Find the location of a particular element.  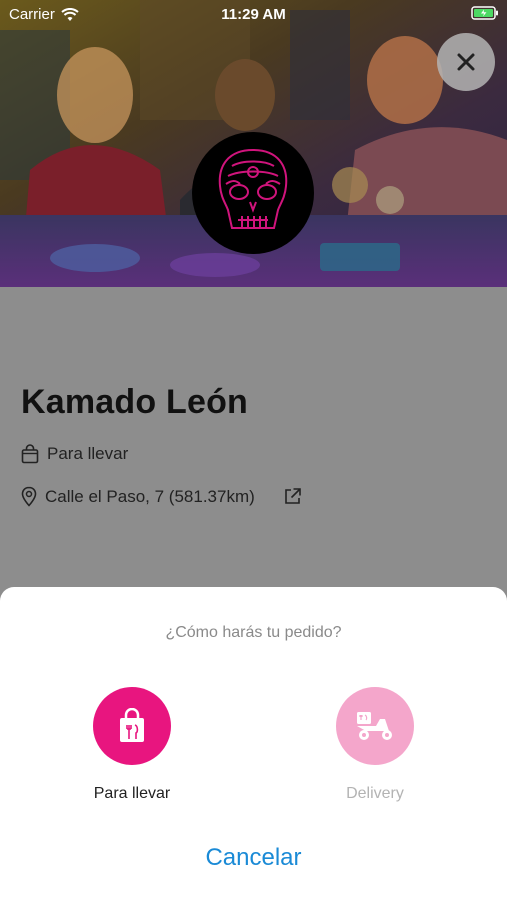

para-llevar-circle is located at coordinates (132, 726).